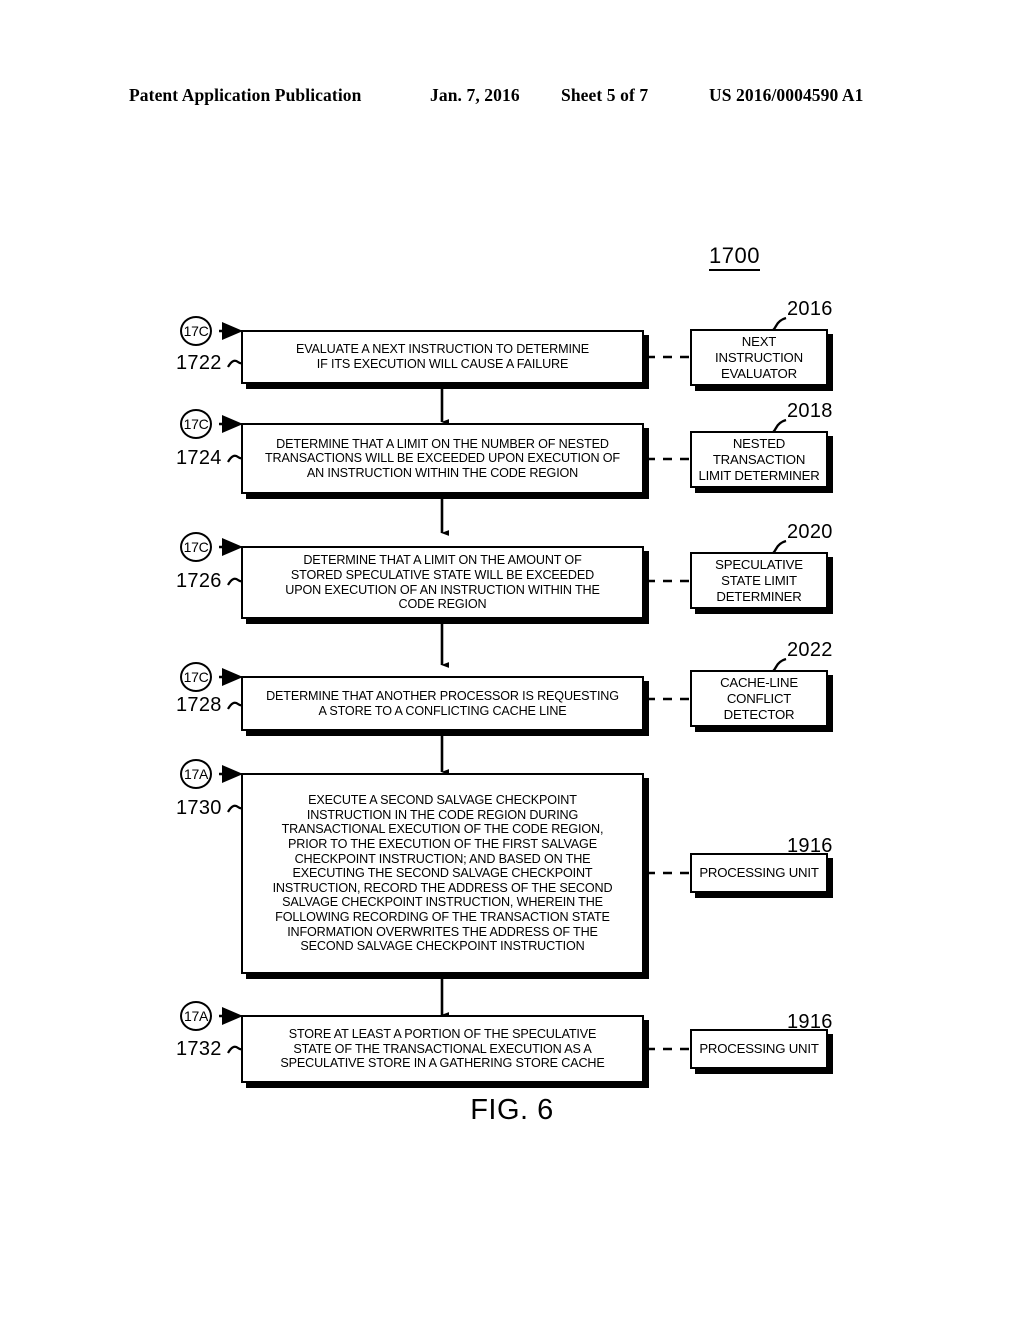 The width and height of the screenshot is (1024, 1320). Describe the element at coordinates (734, 257) in the screenshot. I see `flowchart-reference-numeral: 1700` at that location.